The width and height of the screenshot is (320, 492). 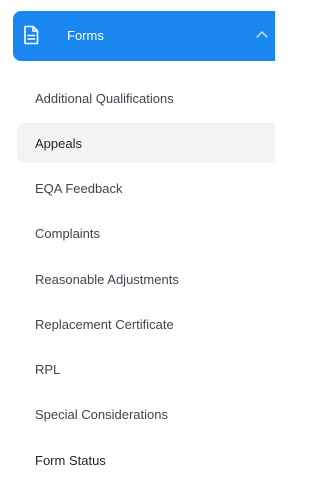 What do you see at coordinates (262, 34) in the screenshot?
I see `chevron-up-icon` at bounding box center [262, 34].